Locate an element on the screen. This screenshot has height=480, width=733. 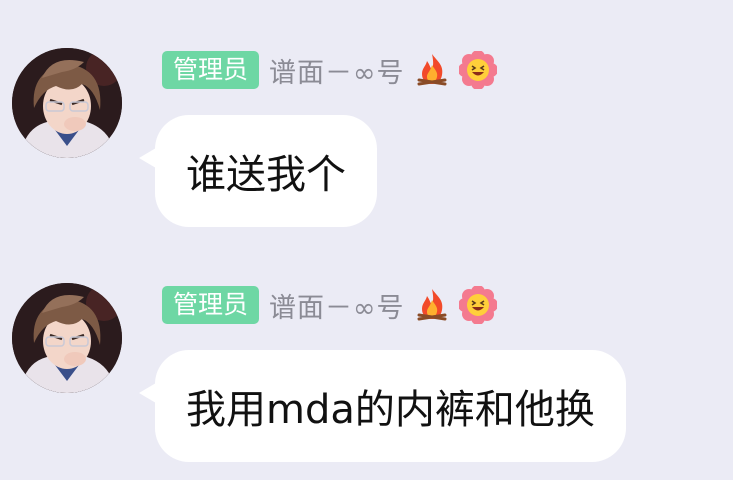
message-text: 谁送我个 is located at coordinates (266, 175).